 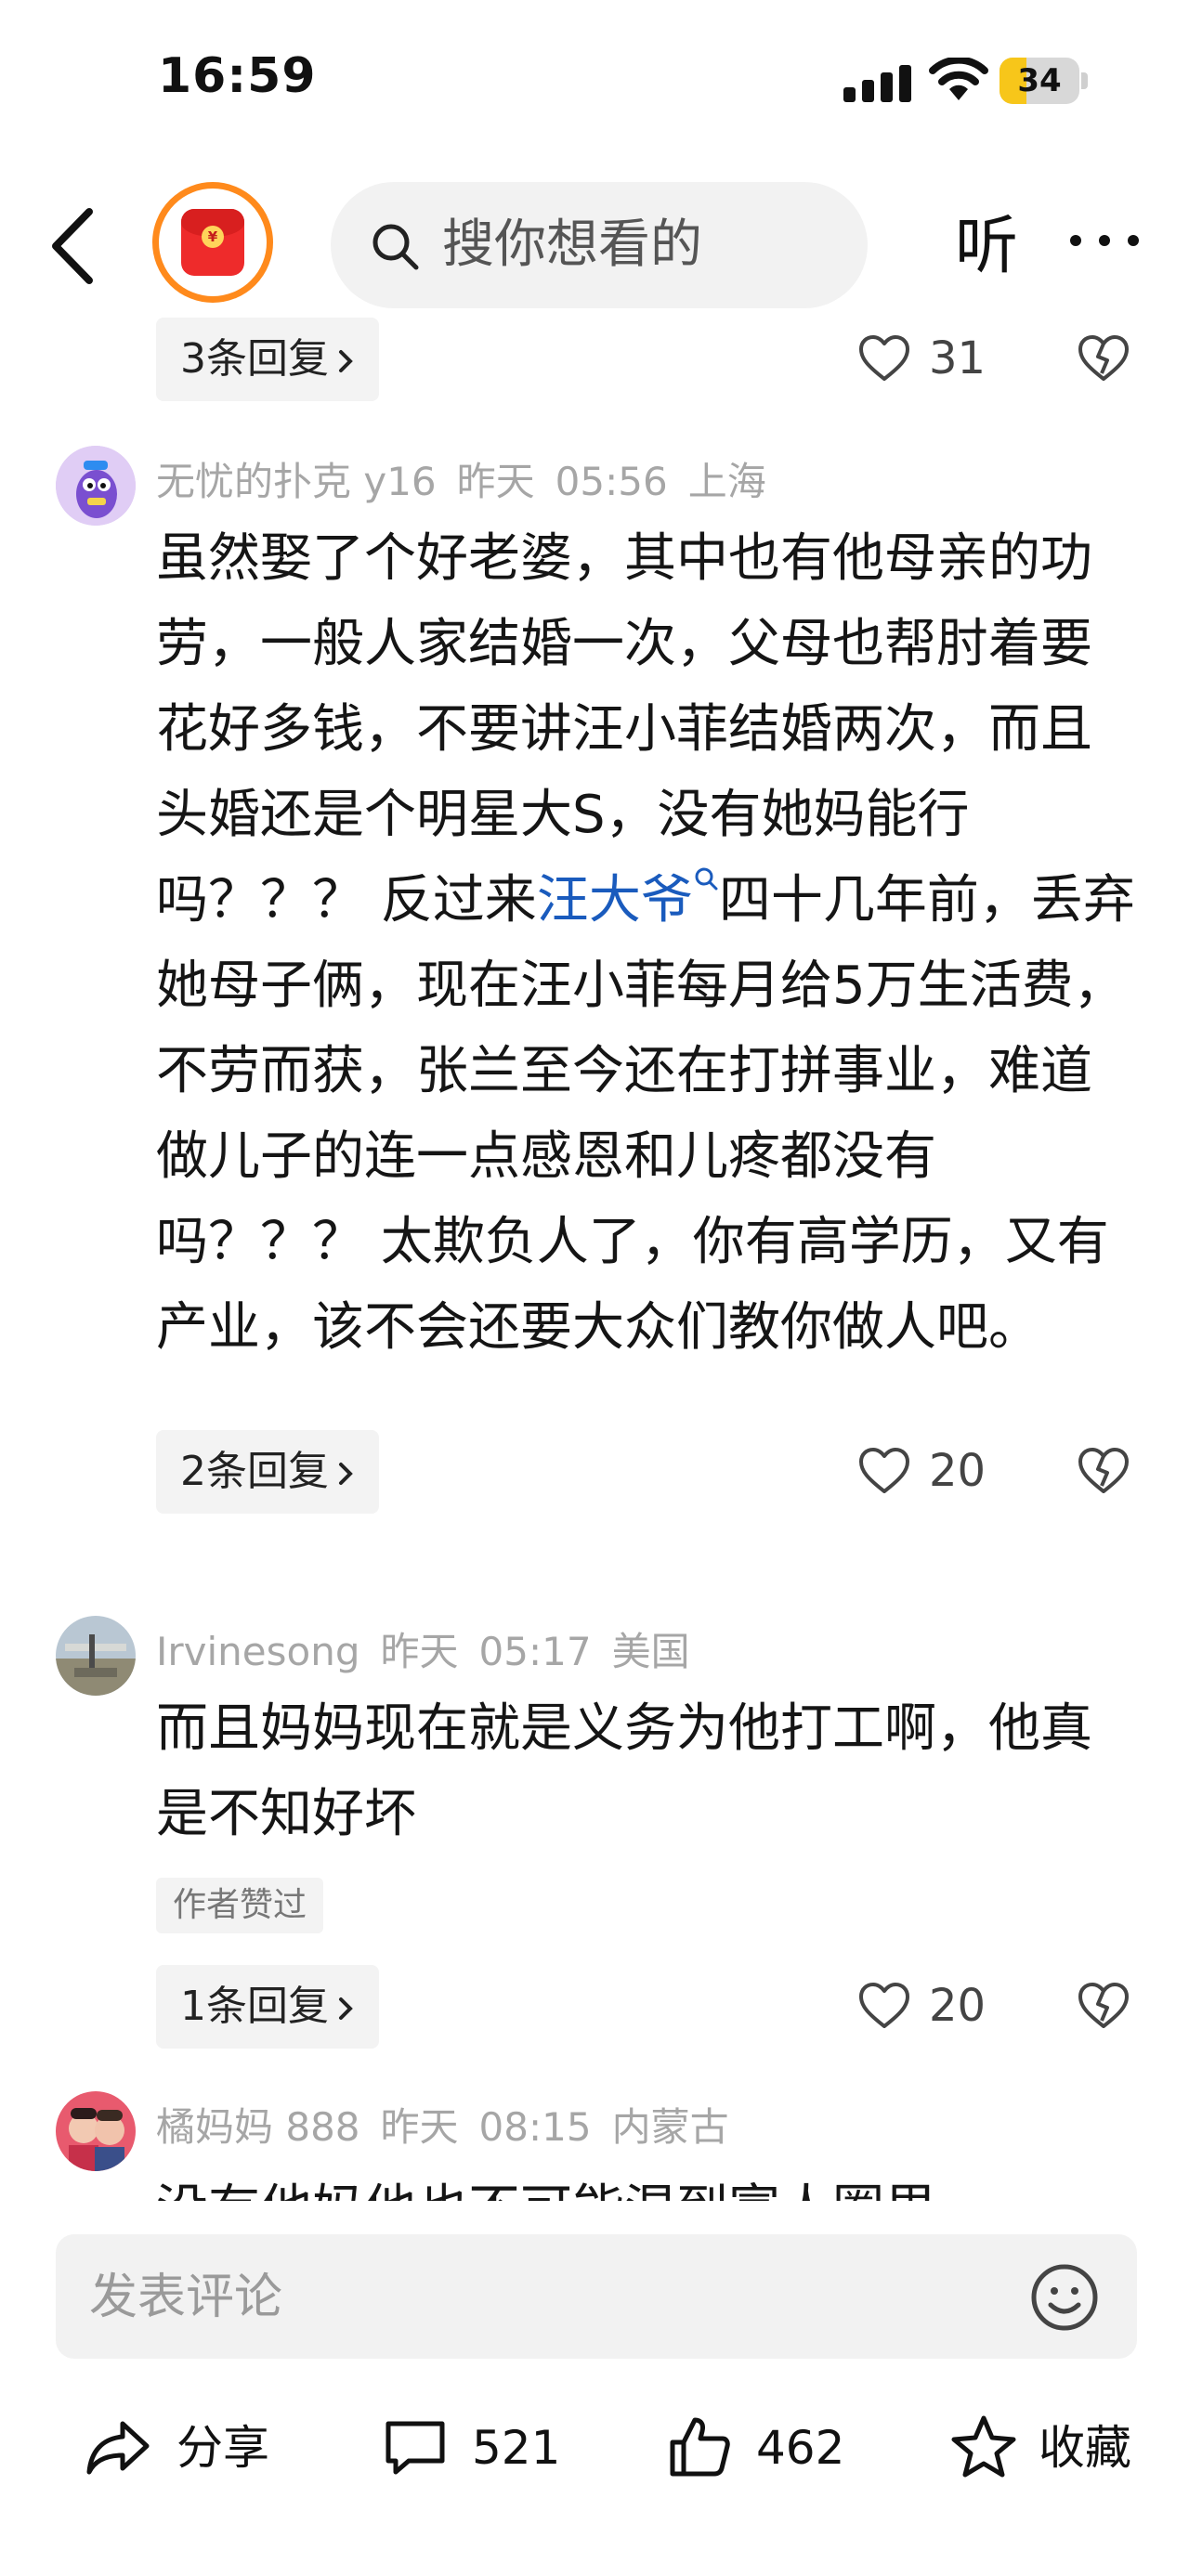 What do you see at coordinates (648, 2184) in the screenshot?
I see `comment-text: 没有他妈他也不可能混到富人圈里` at bounding box center [648, 2184].